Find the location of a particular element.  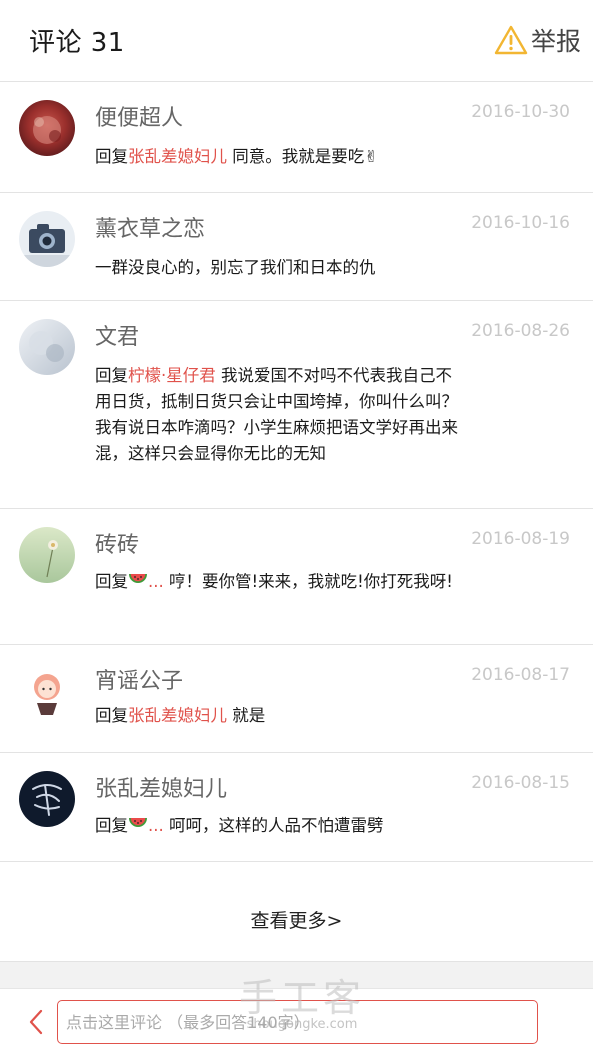

comment-text: 回复... 呵呵，这样的人品不怕遭雷劈 is located at coordinates (281, 827).